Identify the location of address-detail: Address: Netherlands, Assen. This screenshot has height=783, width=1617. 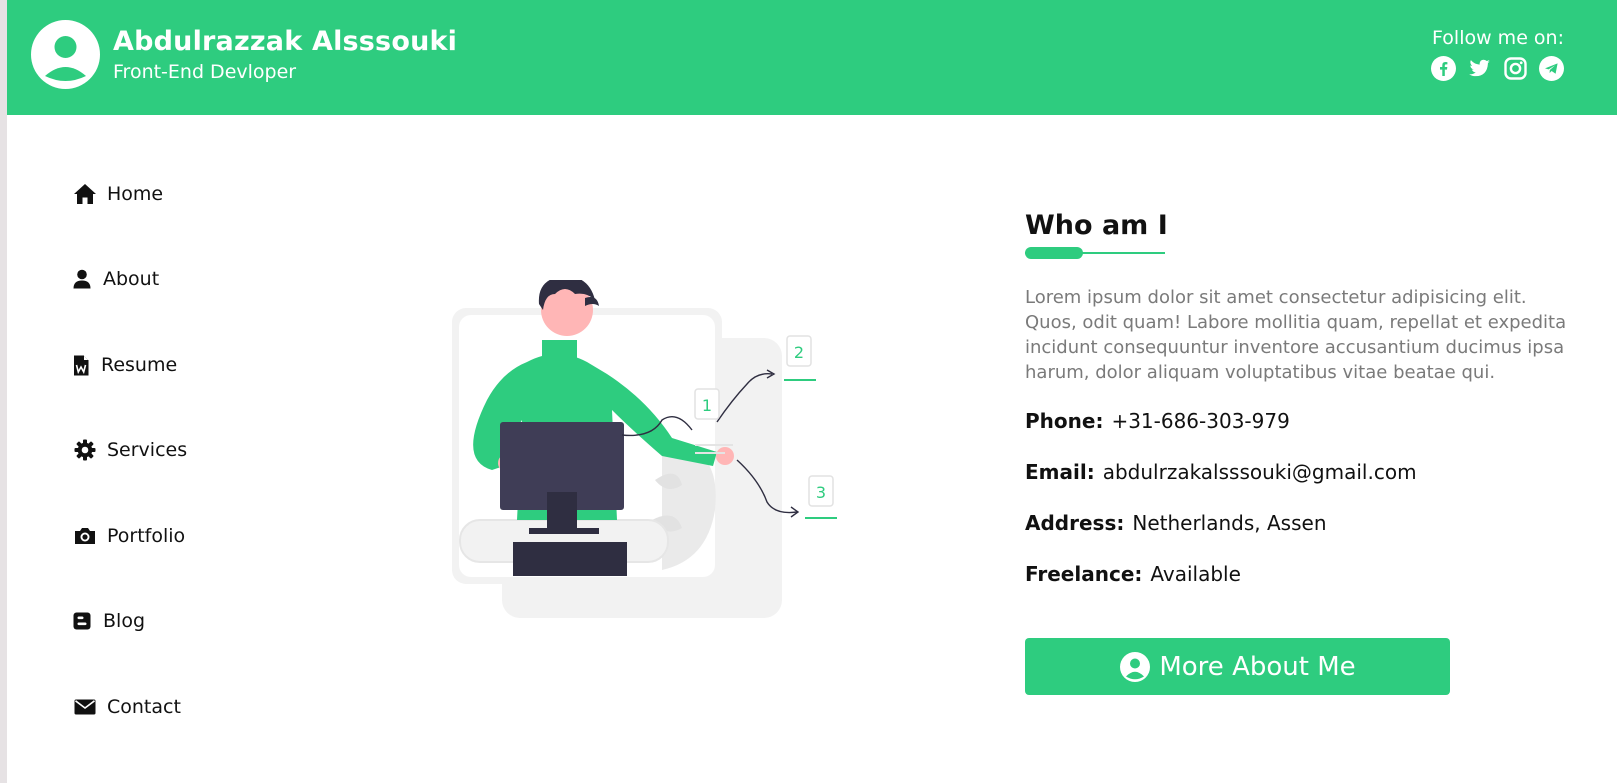
(1300, 522).